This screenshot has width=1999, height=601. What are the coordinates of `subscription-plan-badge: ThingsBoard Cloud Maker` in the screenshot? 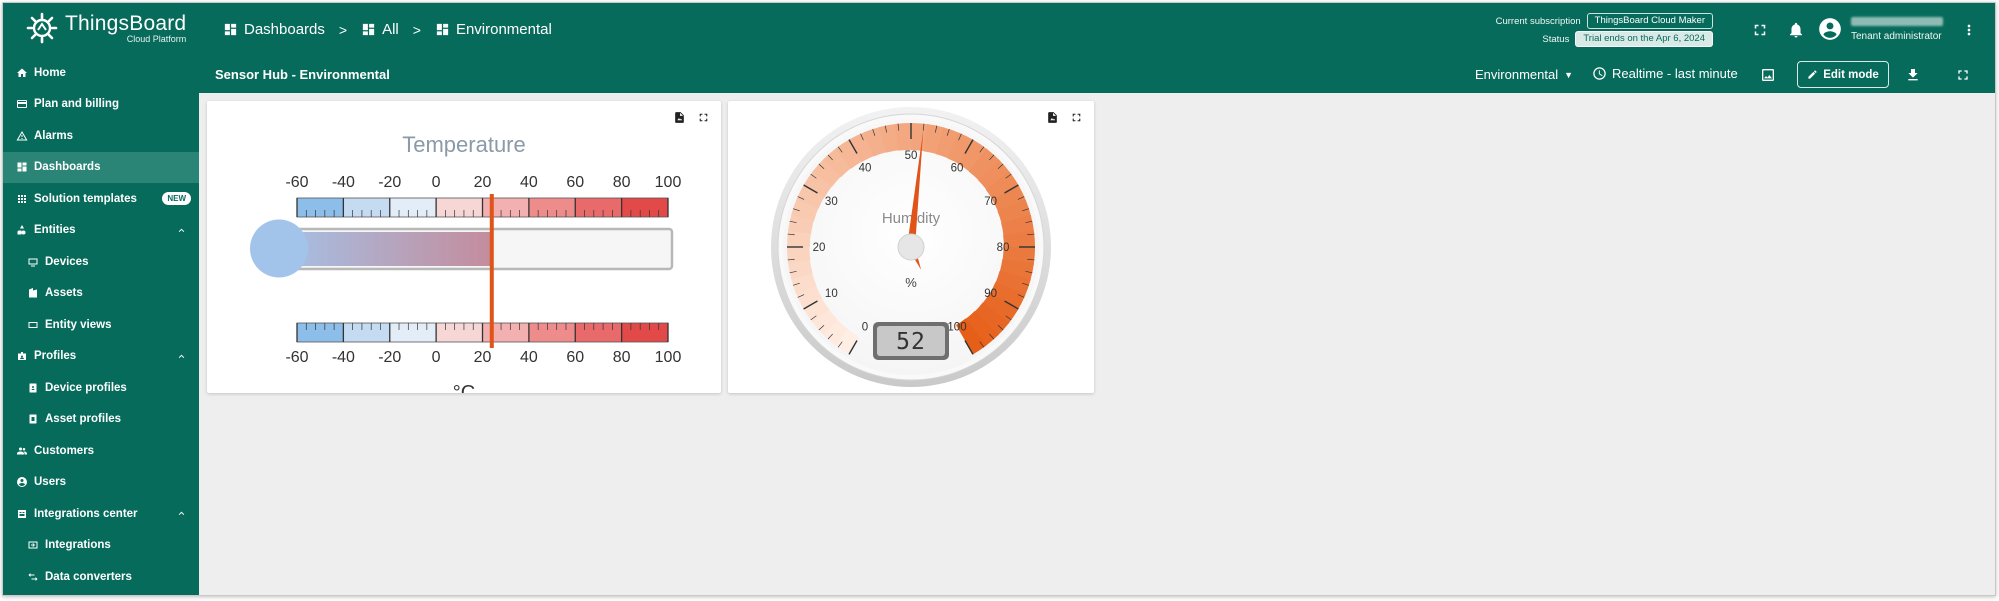 It's located at (1649, 21).